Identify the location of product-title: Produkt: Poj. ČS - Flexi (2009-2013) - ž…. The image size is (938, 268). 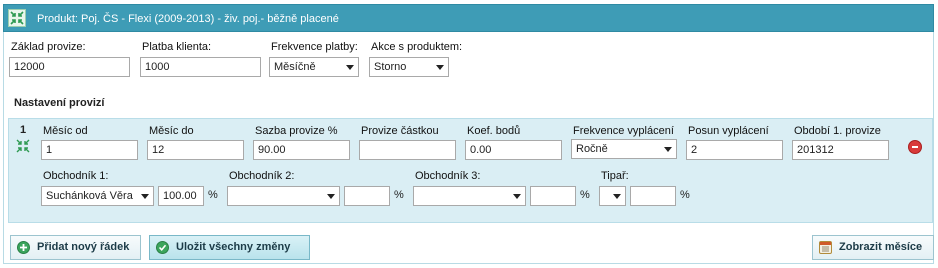
(188, 19).